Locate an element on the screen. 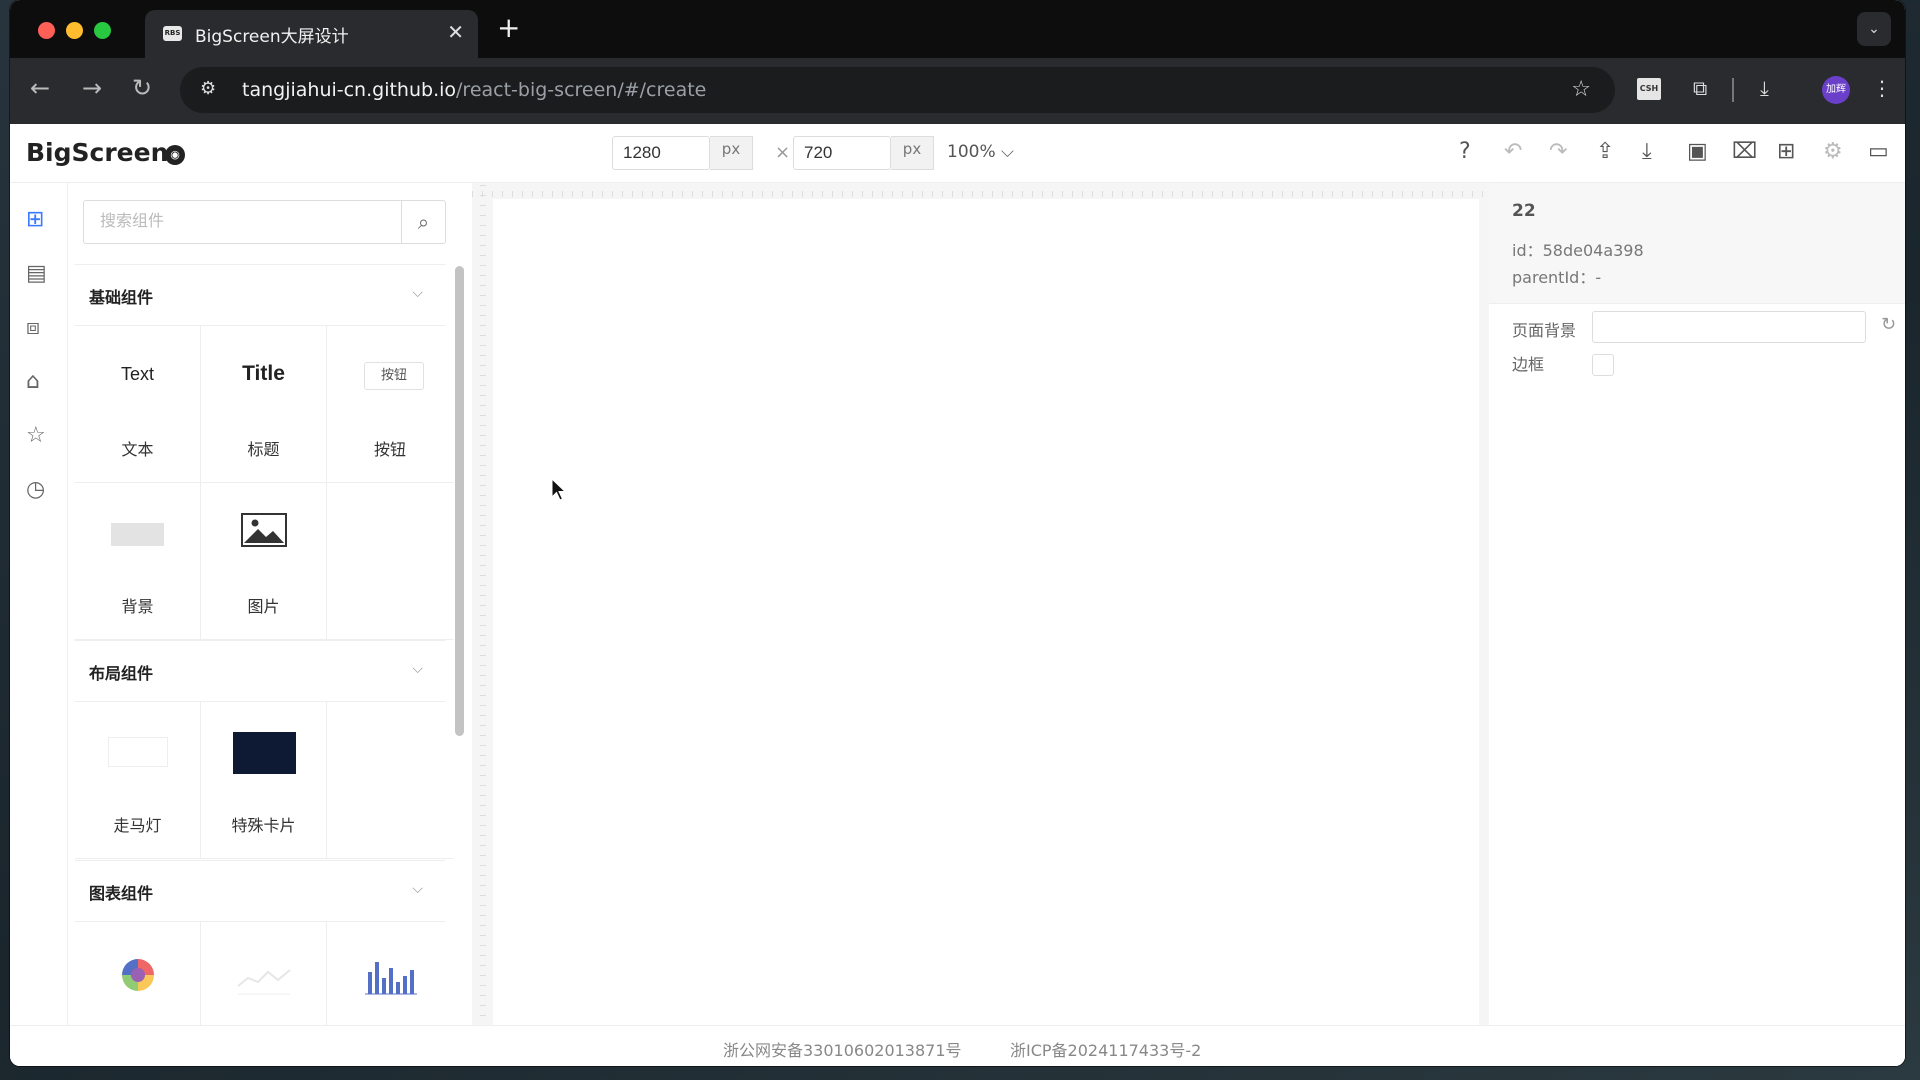 The image size is (1920, 1080). extension-csh-icon: CSH is located at coordinates (1649, 89).